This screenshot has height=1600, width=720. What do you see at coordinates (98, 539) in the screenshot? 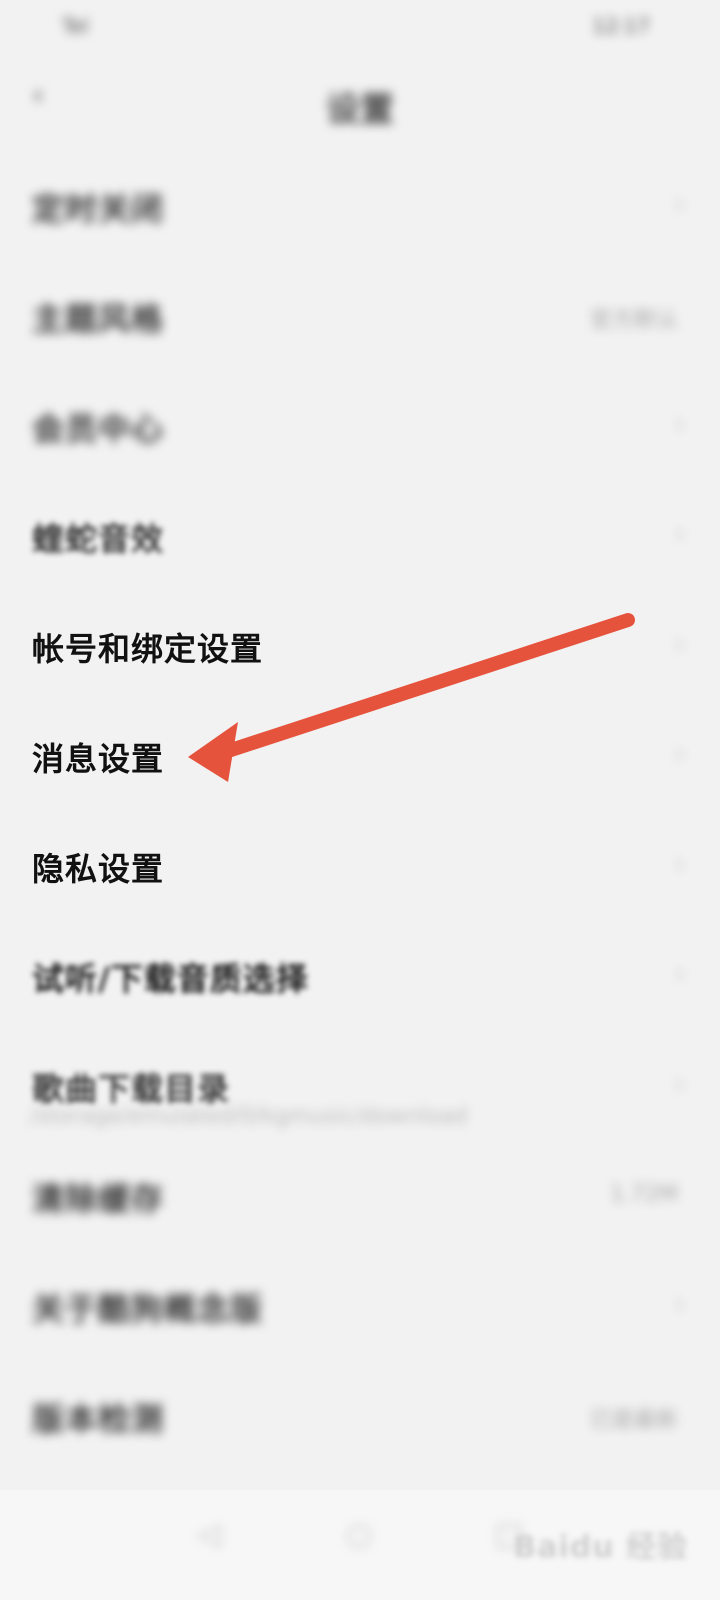
I see `setting-label: 蝰蛇音效` at bounding box center [98, 539].